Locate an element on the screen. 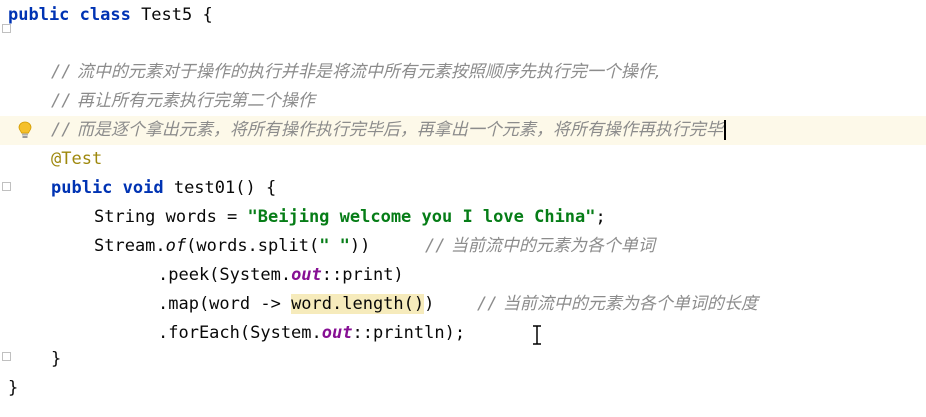  string-literal: " " is located at coordinates (334, 246).